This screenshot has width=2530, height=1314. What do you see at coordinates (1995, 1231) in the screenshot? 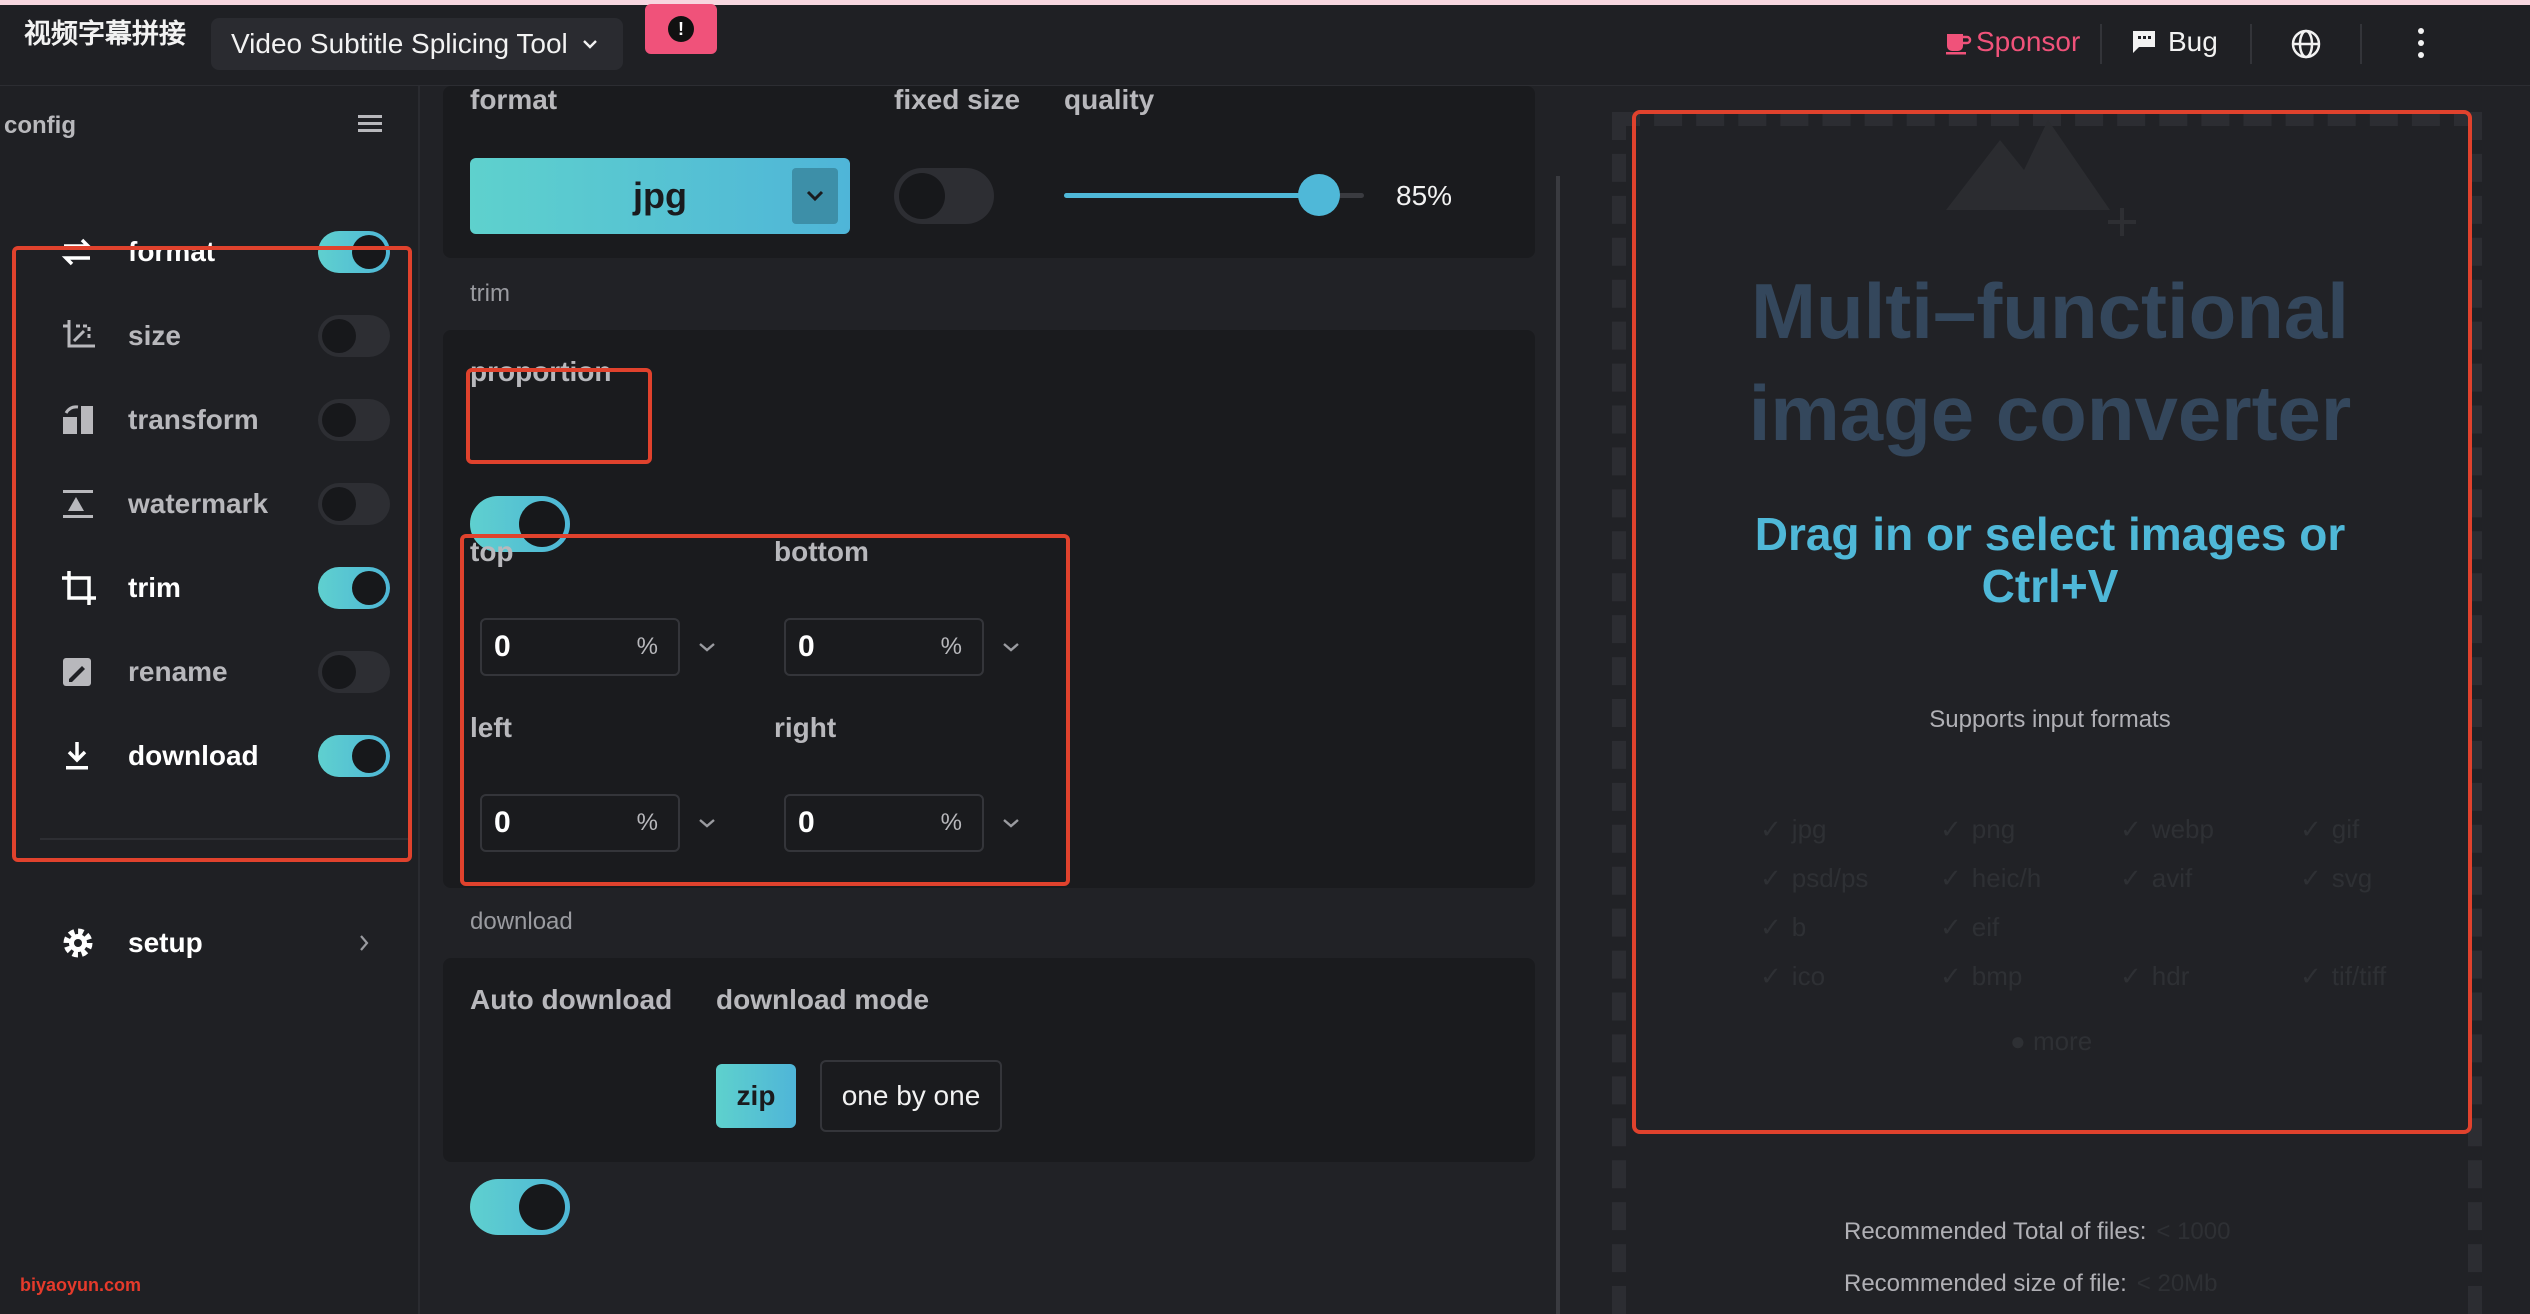
I see `rec-total-label: Recommended Total of files:` at bounding box center [1995, 1231].